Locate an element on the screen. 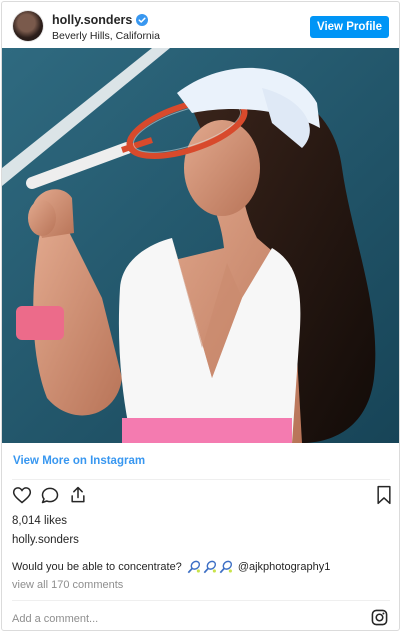  view-more-link: View More on Instagram is located at coordinates (79, 461).